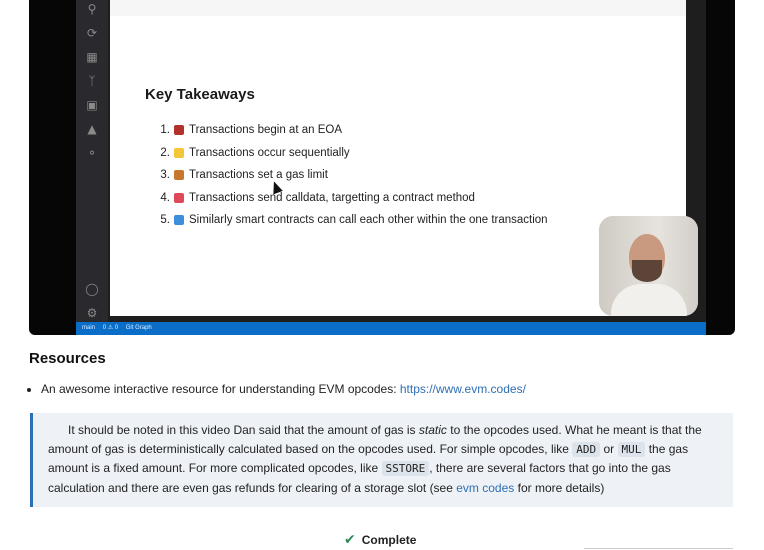 This screenshot has height=550, width=764. What do you see at coordinates (92, 57) in the screenshot?
I see `extensions-icon: ▦` at bounding box center [92, 57].